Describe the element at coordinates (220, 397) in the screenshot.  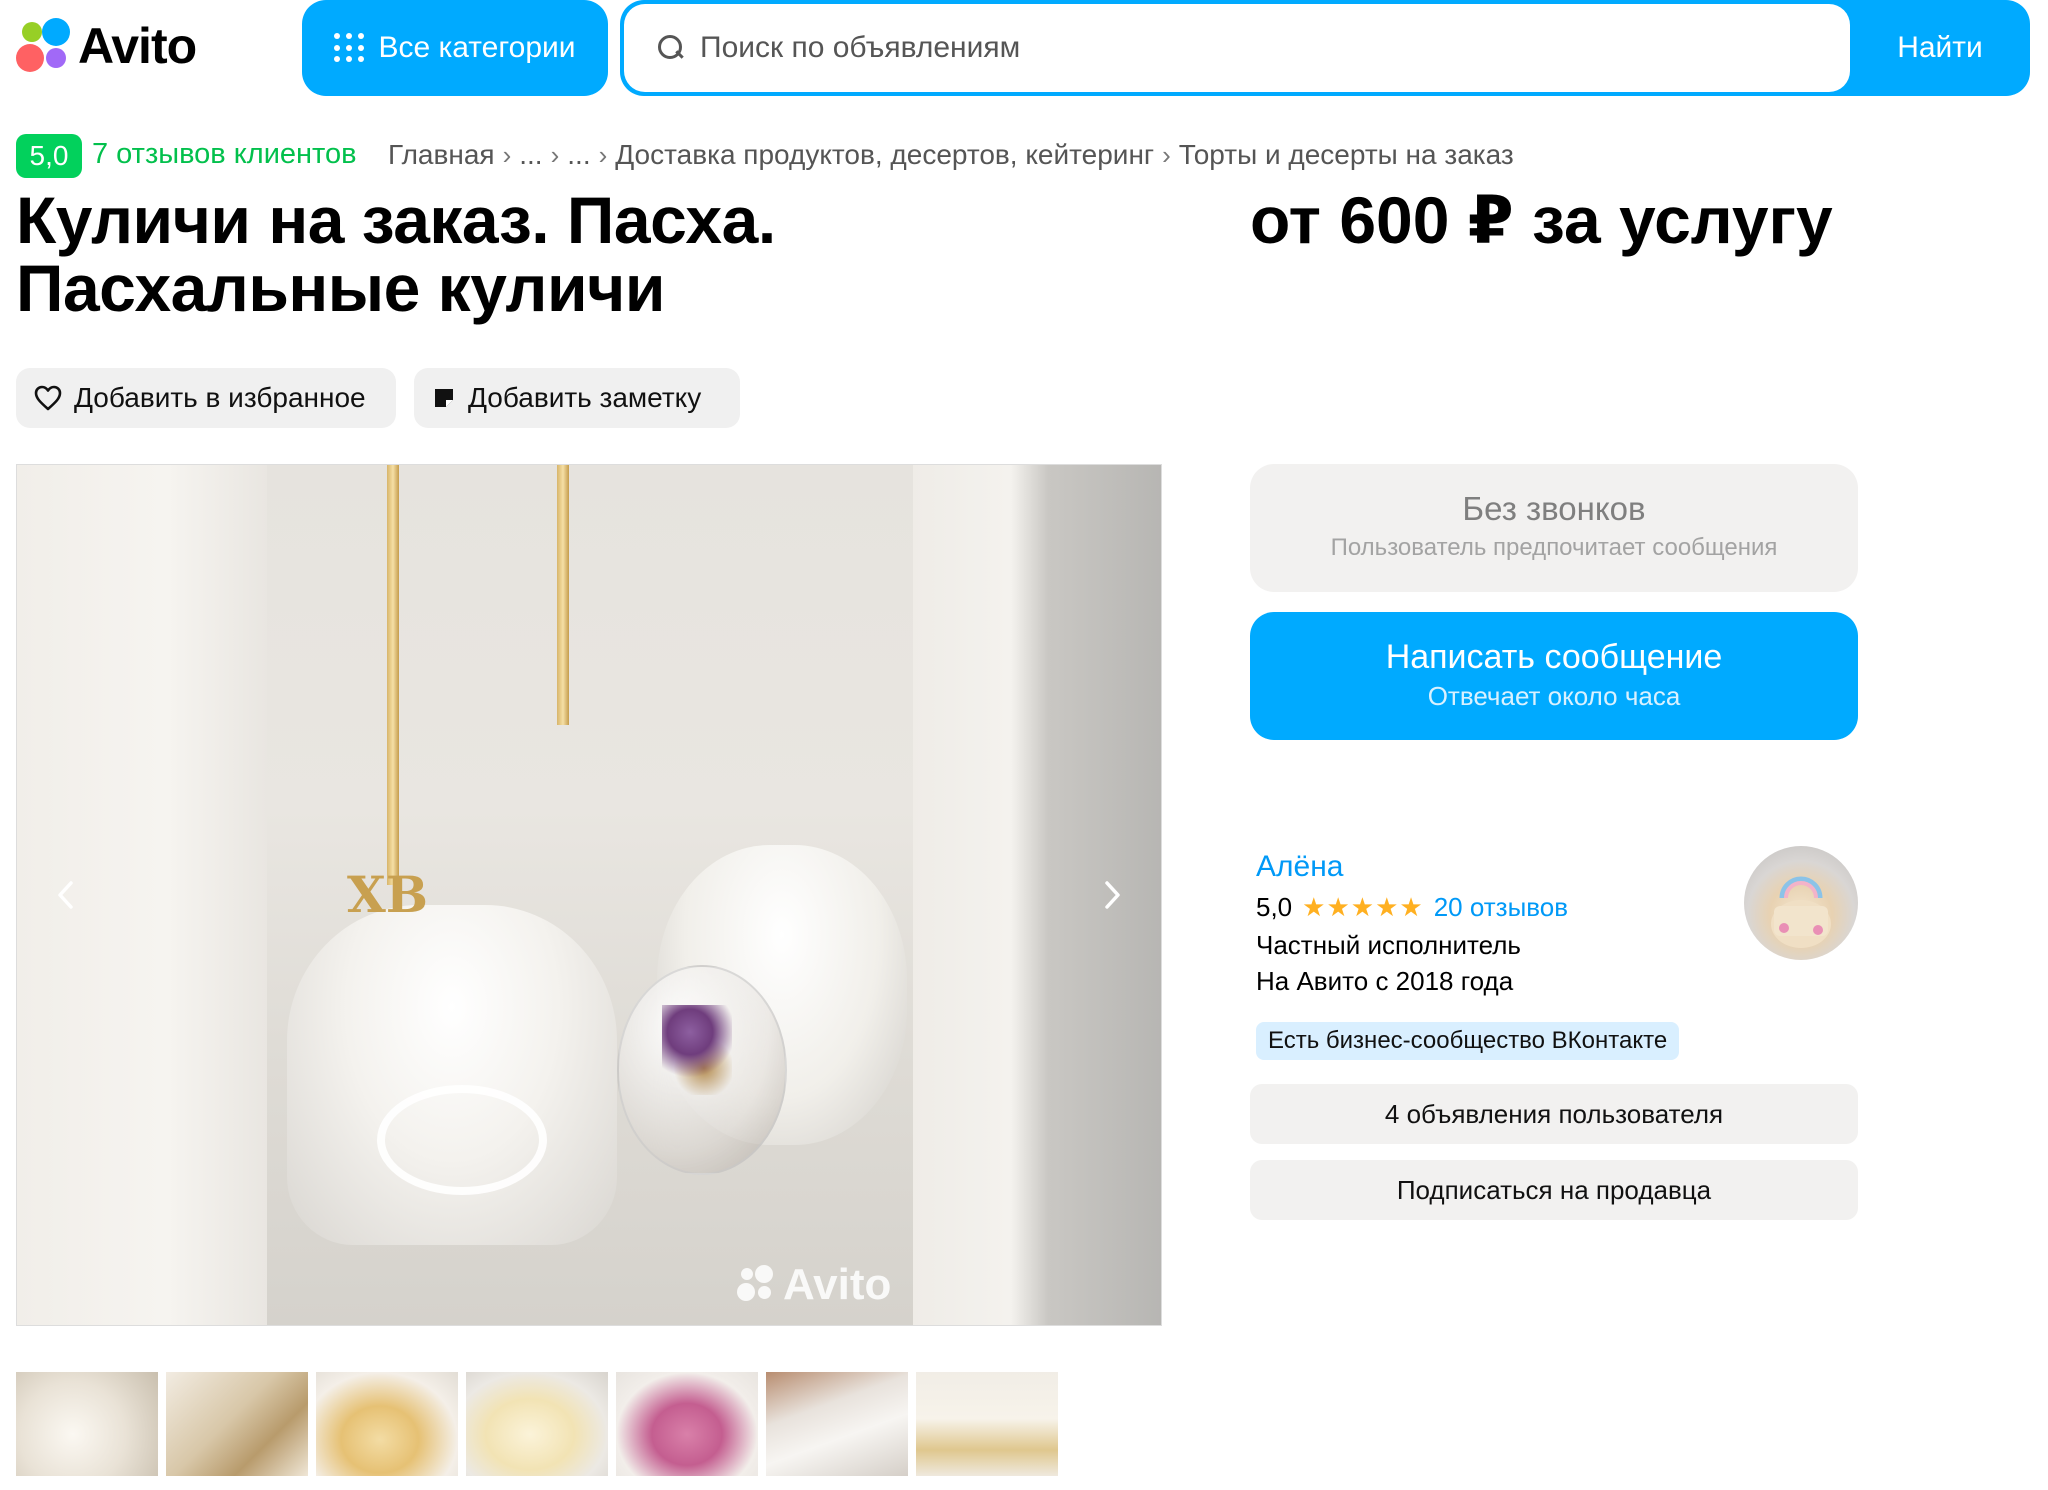
I see `add-to-favorites-label: Добавить в избранное` at that location.